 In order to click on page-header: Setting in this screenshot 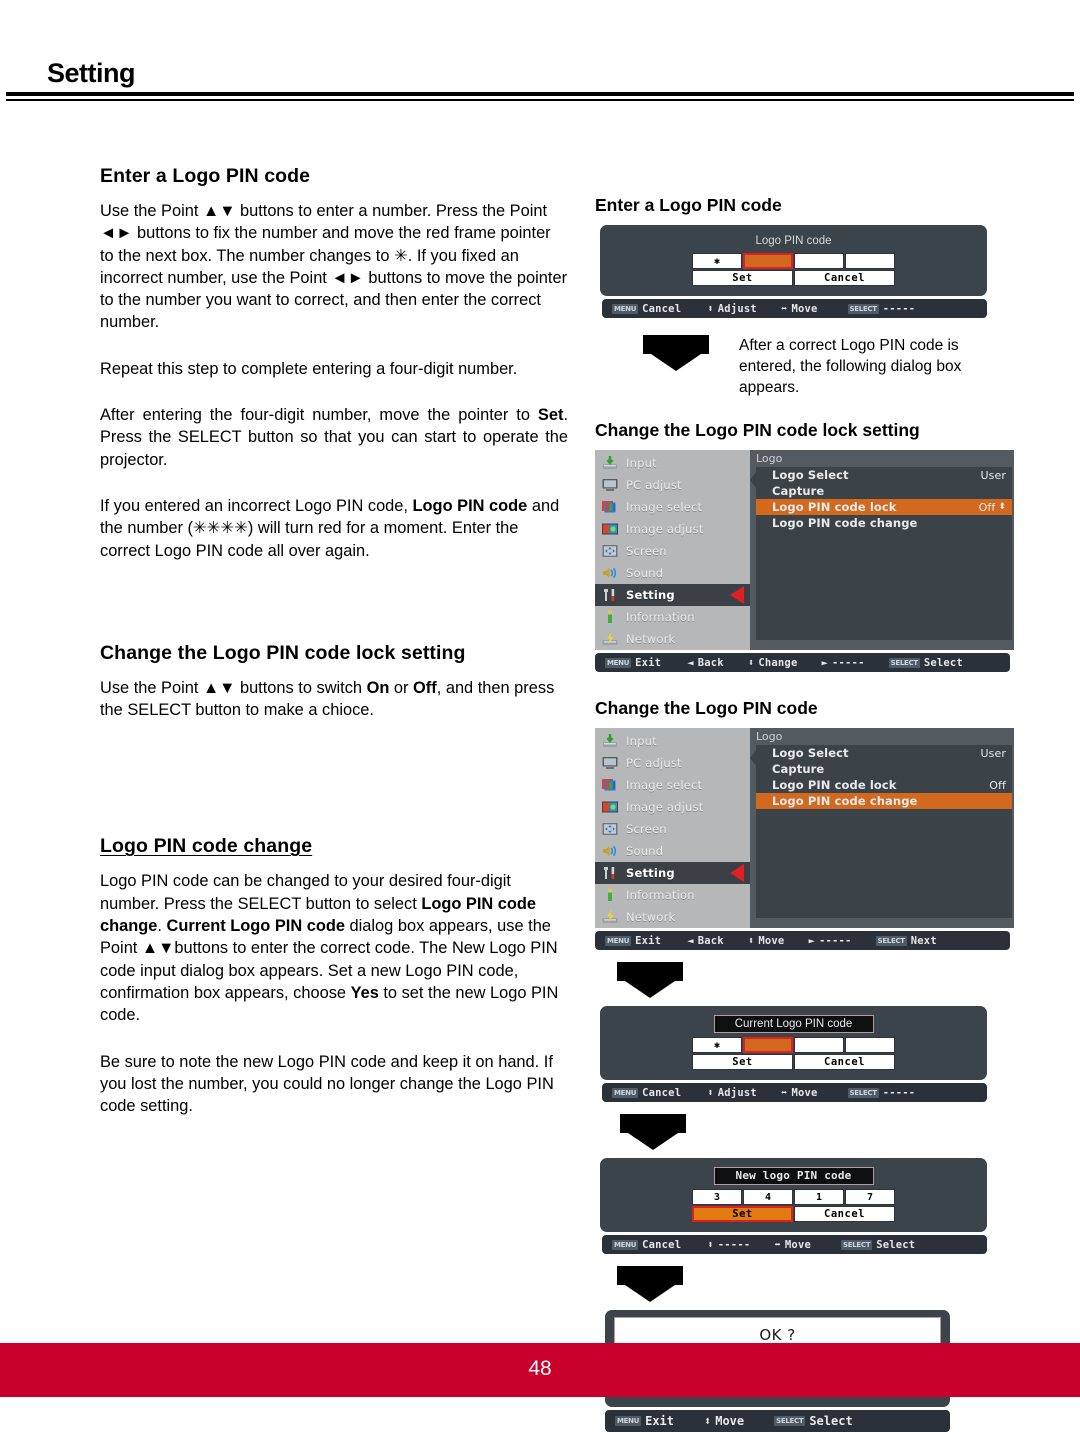, I will do `click(540, 50)`.